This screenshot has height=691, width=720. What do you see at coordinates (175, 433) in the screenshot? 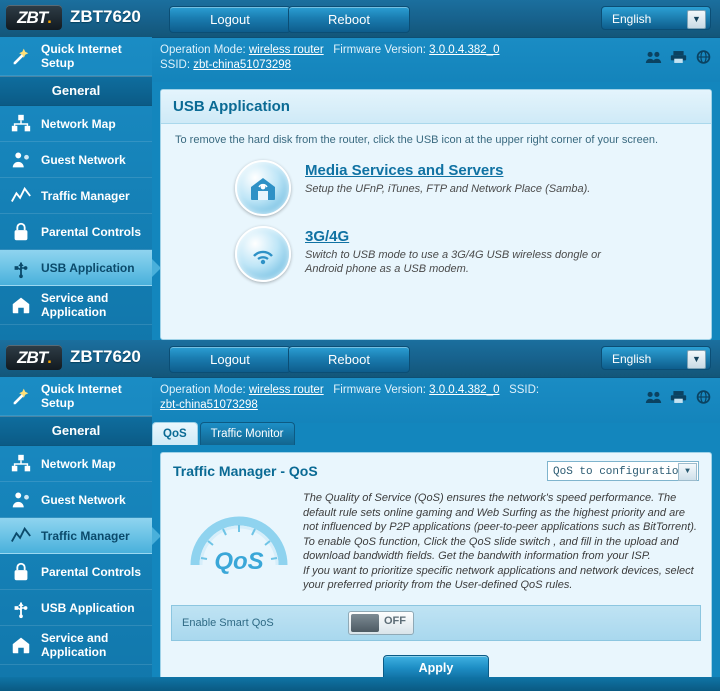
I see `tab-qos: QoS` at bounding box center [175, 433].